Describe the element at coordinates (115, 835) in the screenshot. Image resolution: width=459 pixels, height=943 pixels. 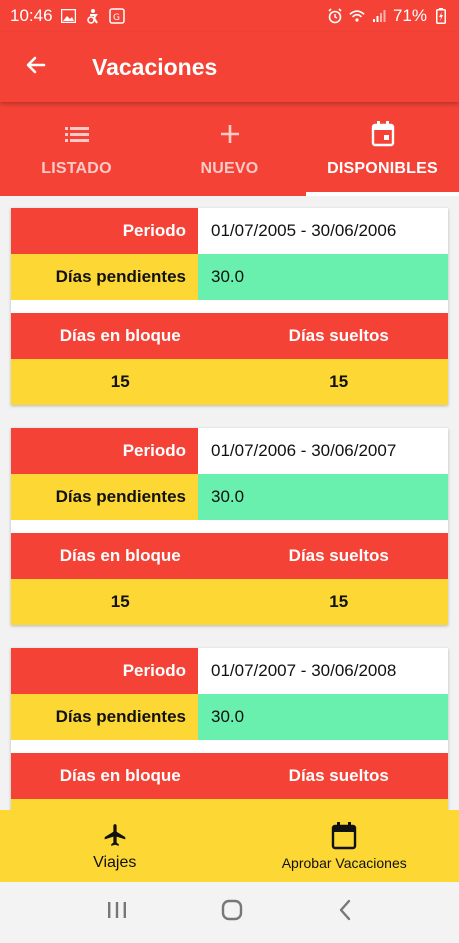
I see `airplane-icon` at that location.